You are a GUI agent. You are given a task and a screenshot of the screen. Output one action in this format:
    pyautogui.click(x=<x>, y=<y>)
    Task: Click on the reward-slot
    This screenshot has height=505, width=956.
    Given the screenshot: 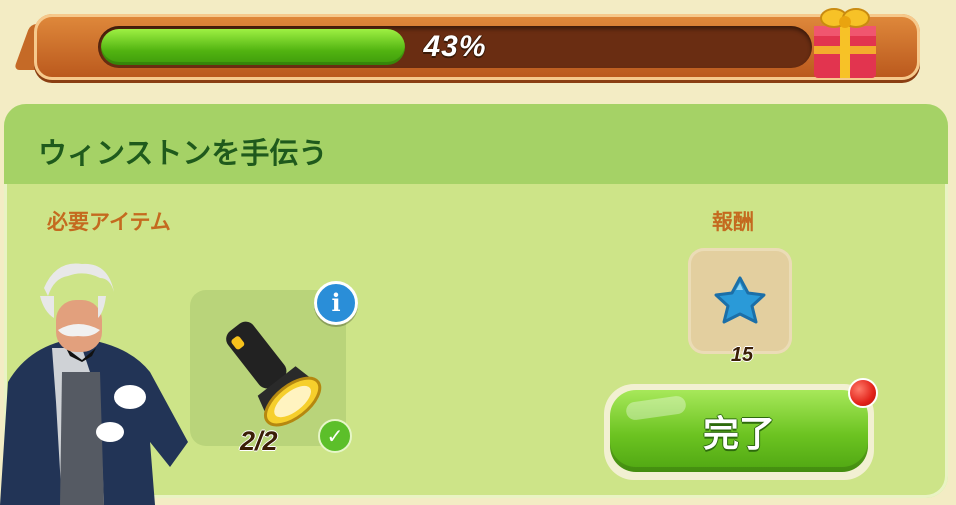 What is the action you would take?
    pyautogui.click(x=740, y=301)
    